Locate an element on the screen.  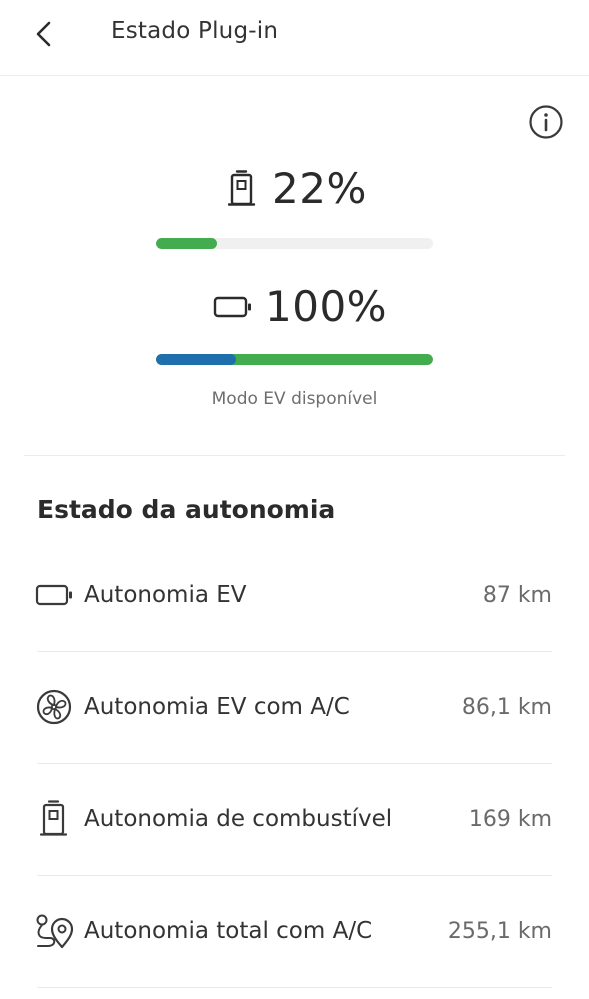
battery-level-readout: 100% is located at coordinates (300, 306).